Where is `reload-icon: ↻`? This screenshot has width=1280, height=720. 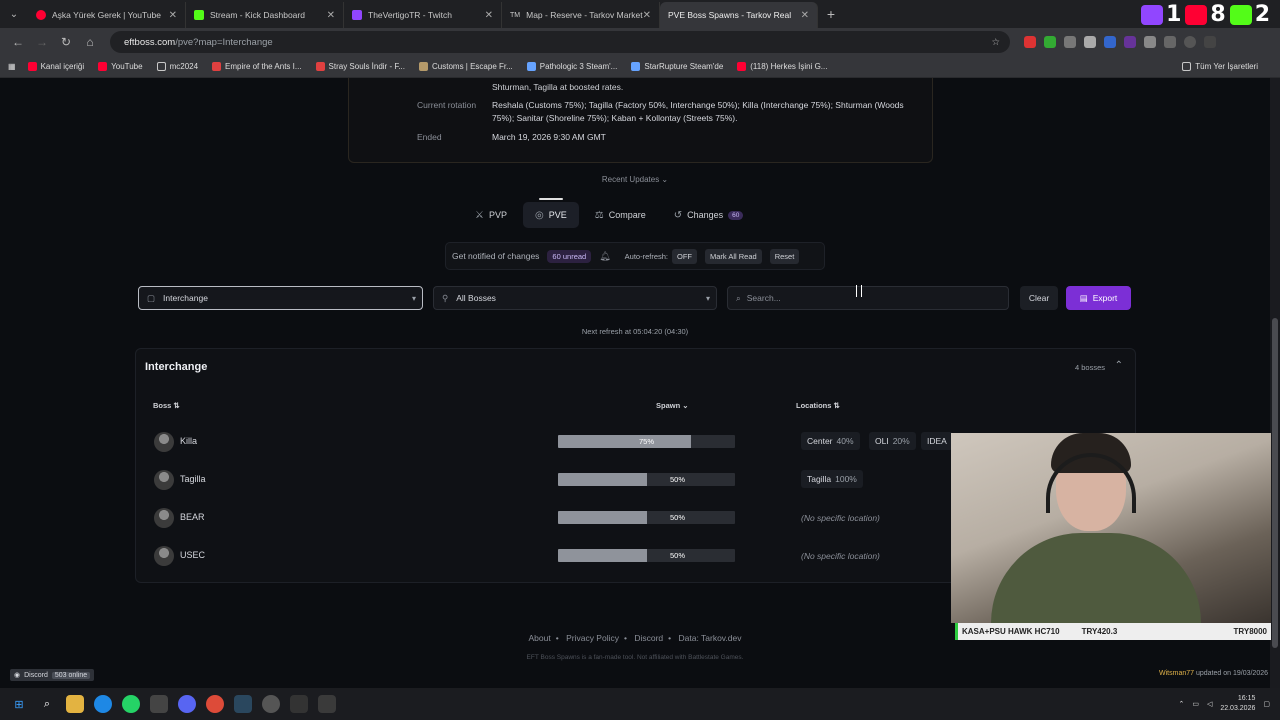 reload-icon: ↻ is located at coordinates (66, 42).